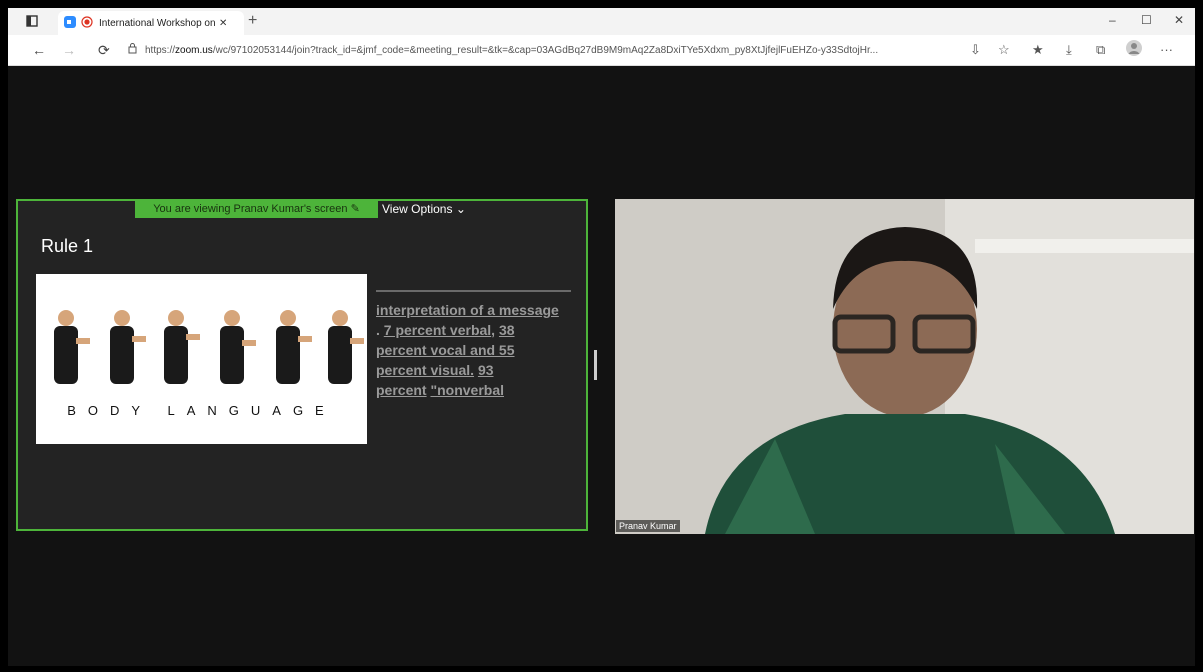  I want to click on read-aloud-icon: ⇩, so click(975, 50).